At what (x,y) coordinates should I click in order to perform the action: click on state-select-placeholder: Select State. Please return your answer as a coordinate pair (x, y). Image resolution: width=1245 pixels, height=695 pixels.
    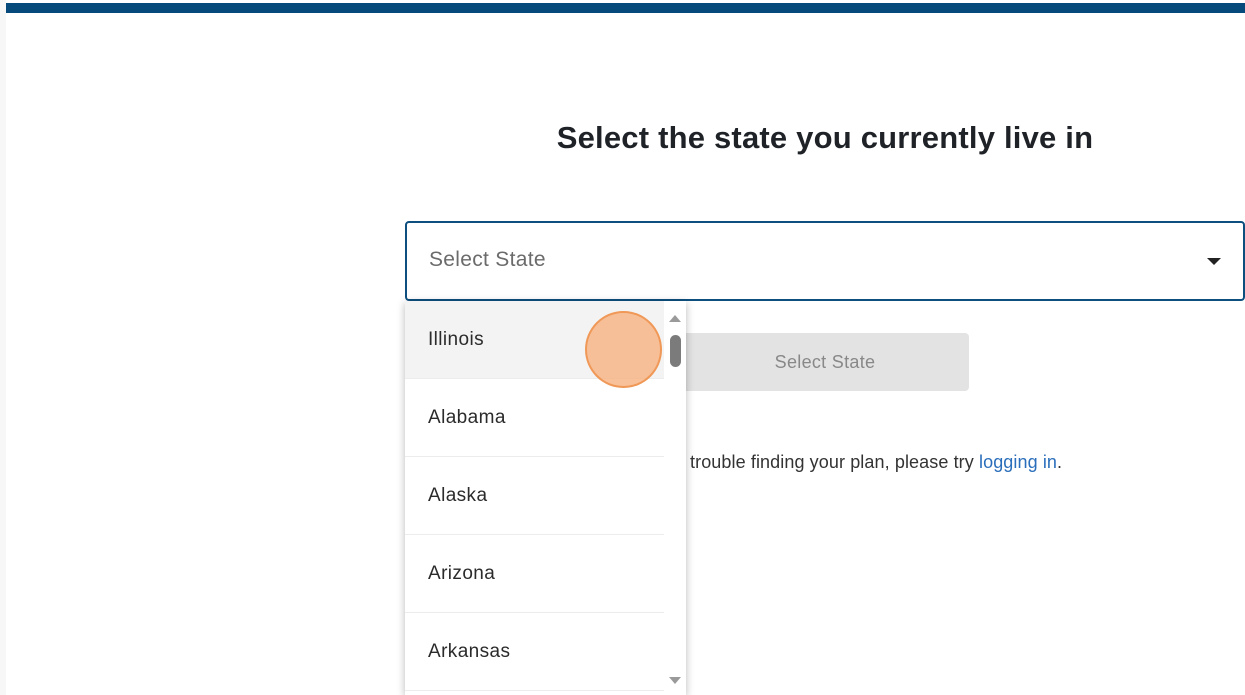
    Looking at the image, I should click on (487, 259).